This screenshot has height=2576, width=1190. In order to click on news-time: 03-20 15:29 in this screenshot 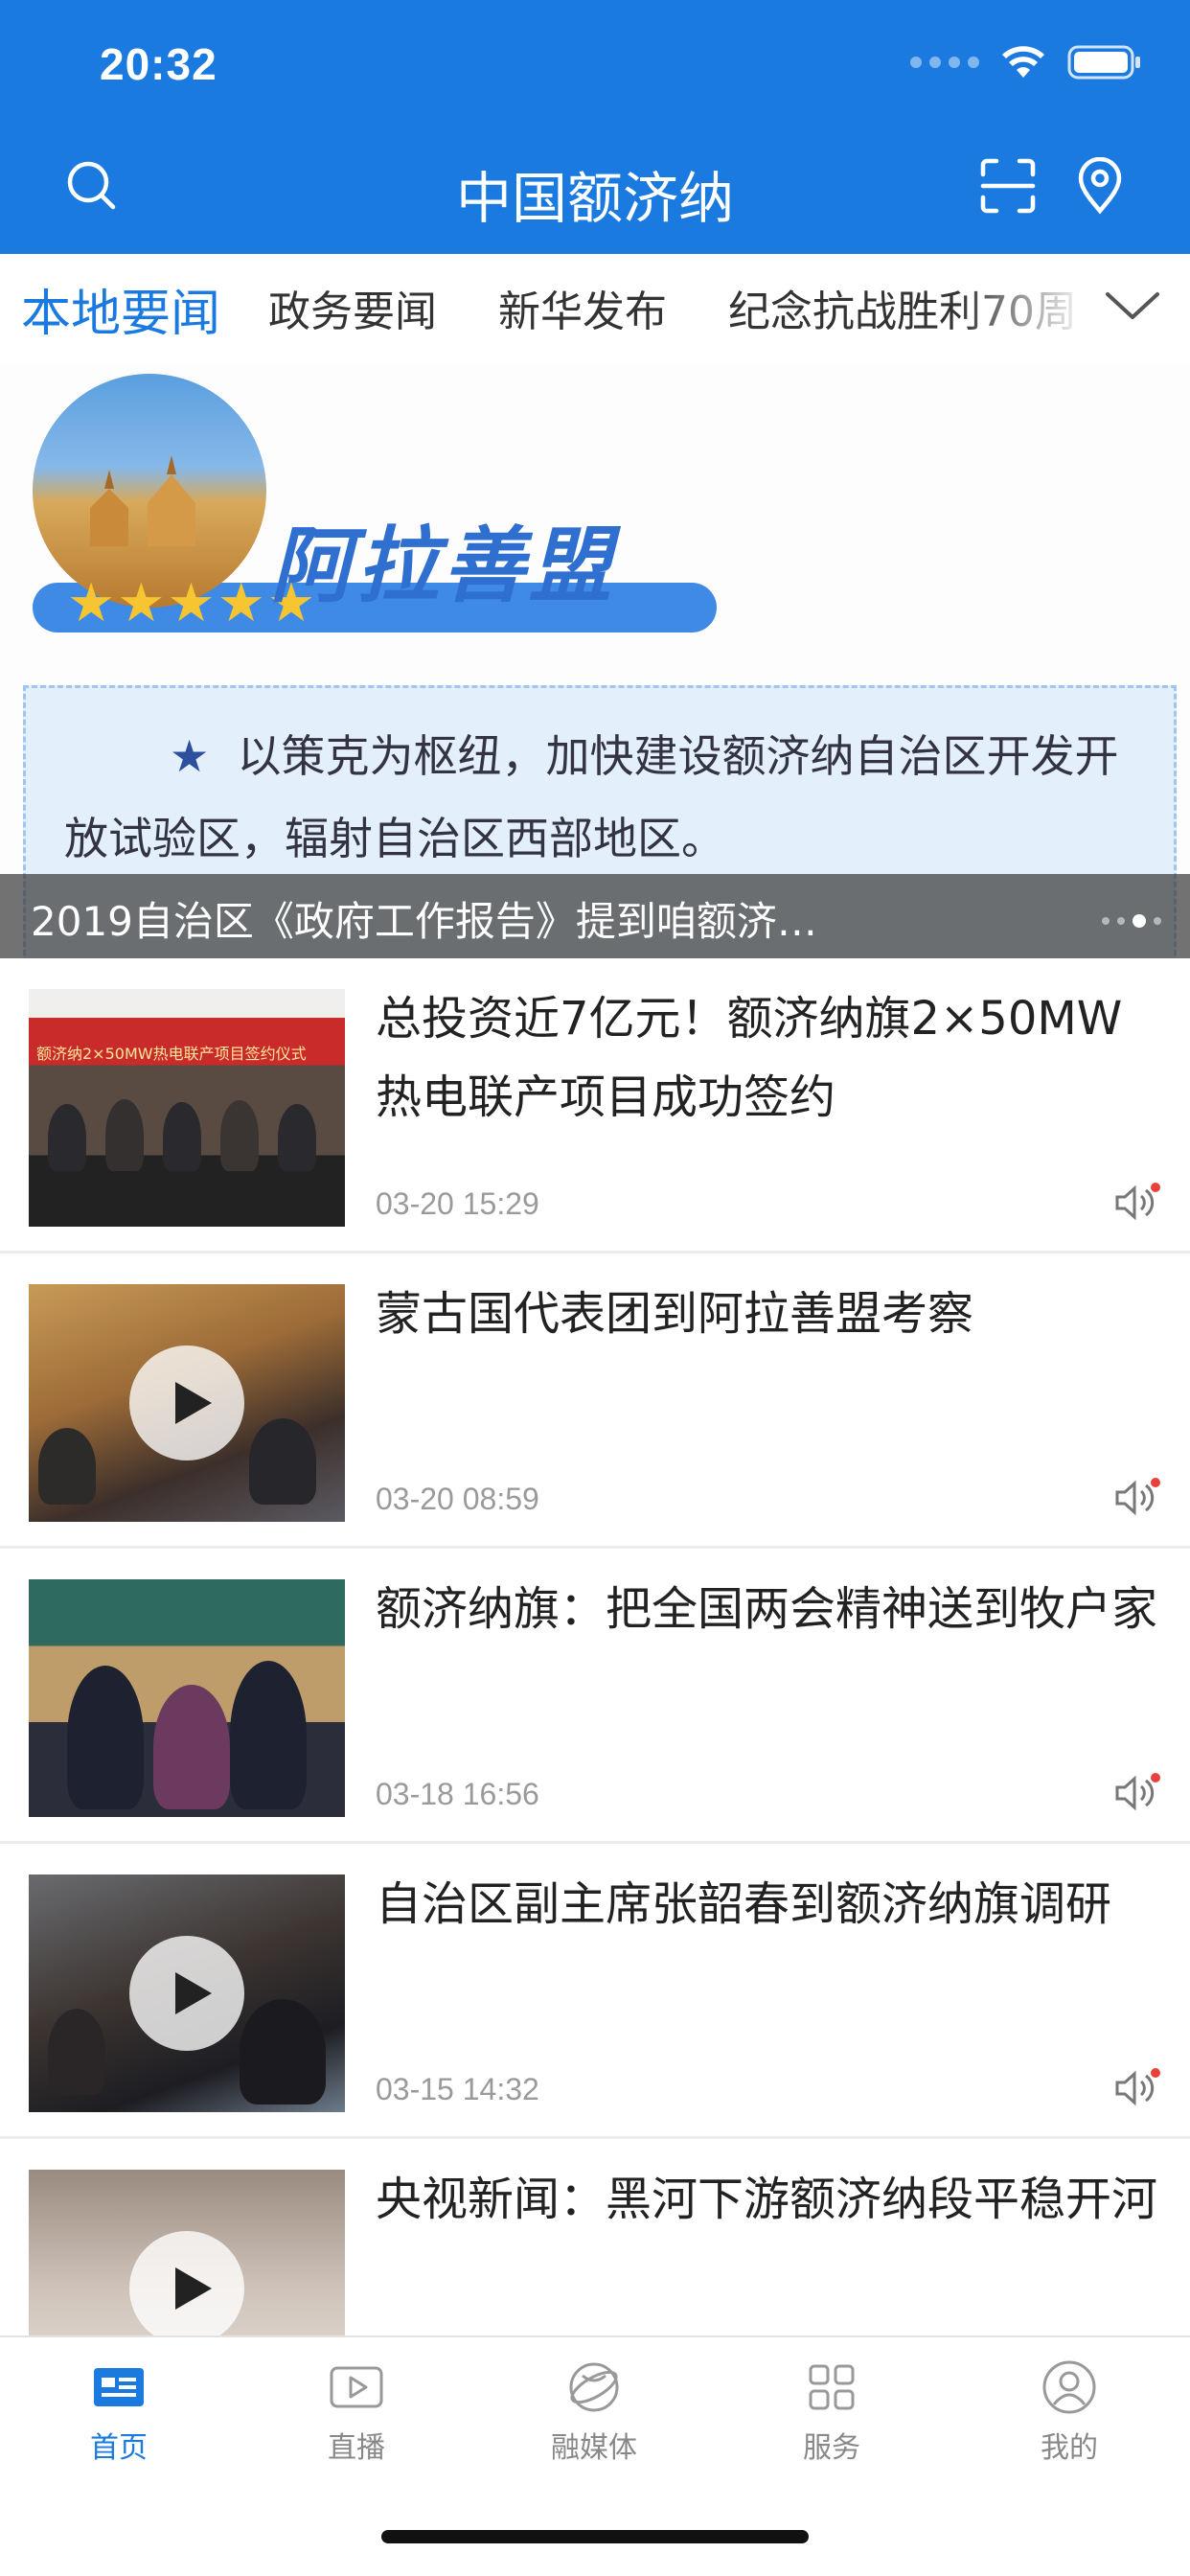, I will do `click(458, 1203)`.